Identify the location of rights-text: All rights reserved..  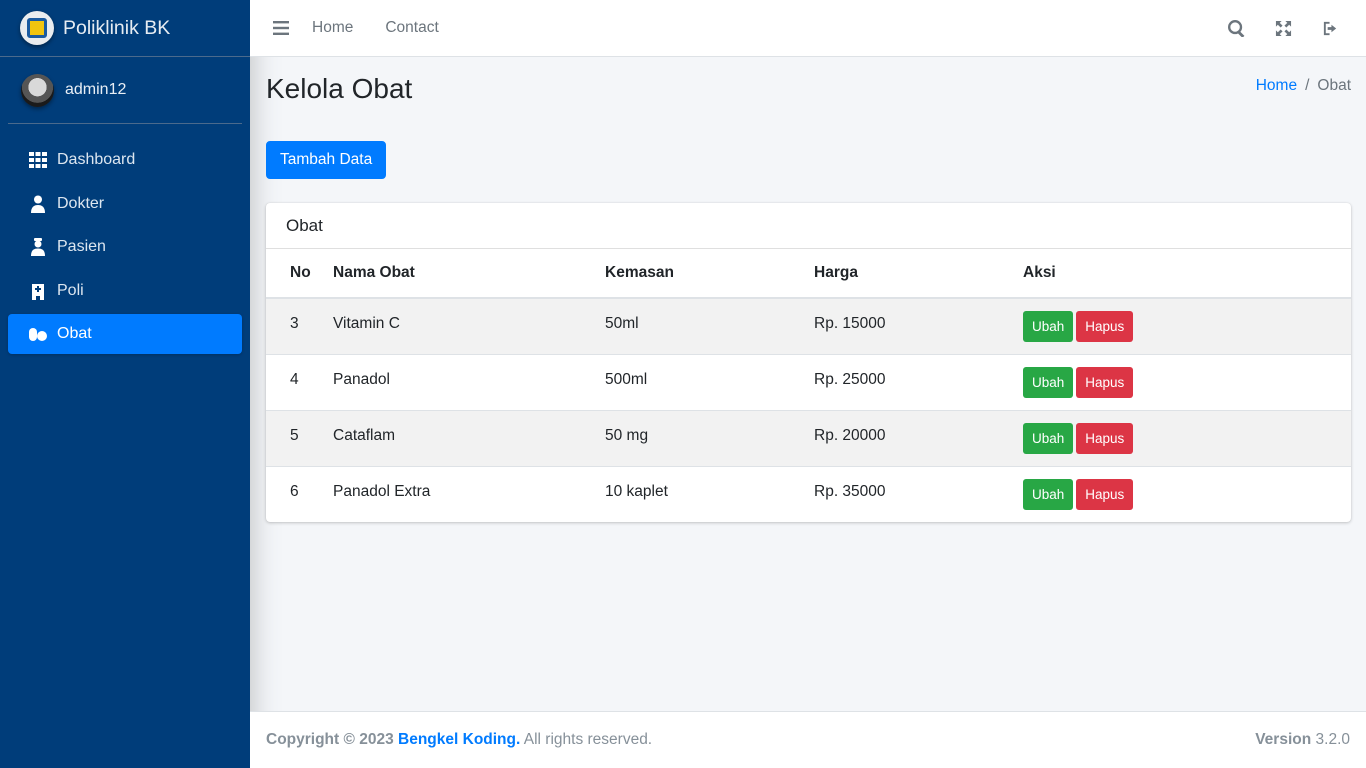
(588, 739).